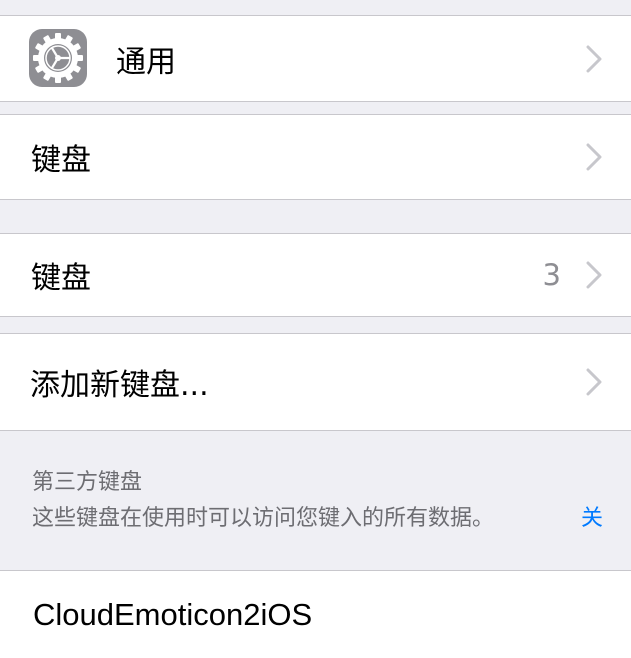 The image size is (631, 658). Describe the element at coordinates (61, 278) in the screenshot. I see `keyboards-label: 键盘` at that location.